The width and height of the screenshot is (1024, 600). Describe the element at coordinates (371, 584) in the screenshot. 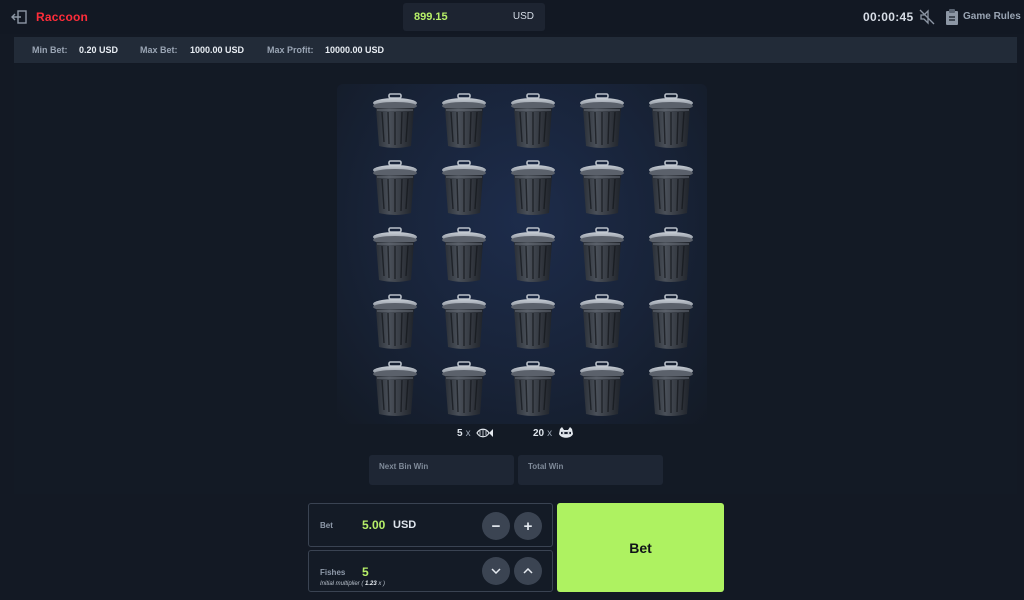

I see `initial-multiplier-value: 1.23` at that location.